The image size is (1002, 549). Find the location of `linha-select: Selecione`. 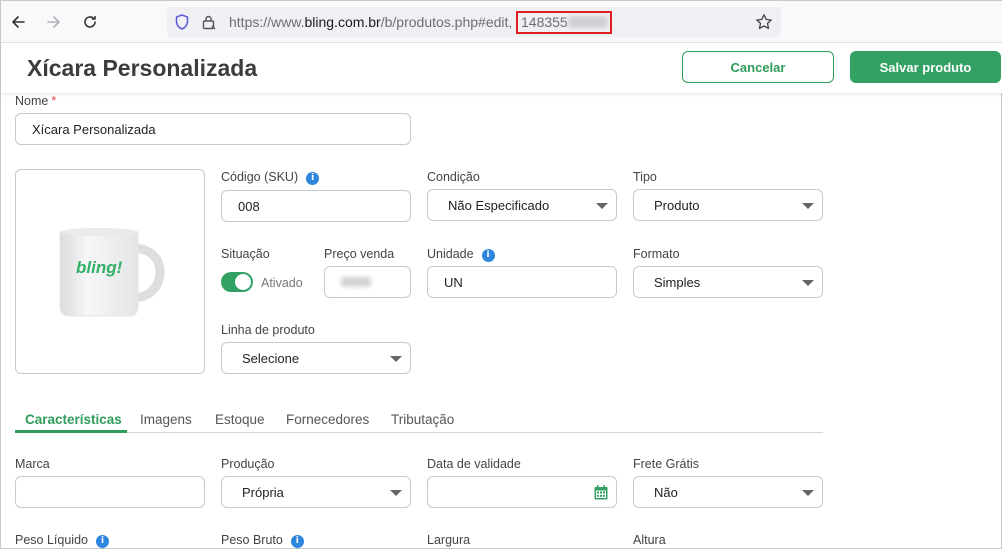

linha-select: Selecione is located at coordinates (316, 358).